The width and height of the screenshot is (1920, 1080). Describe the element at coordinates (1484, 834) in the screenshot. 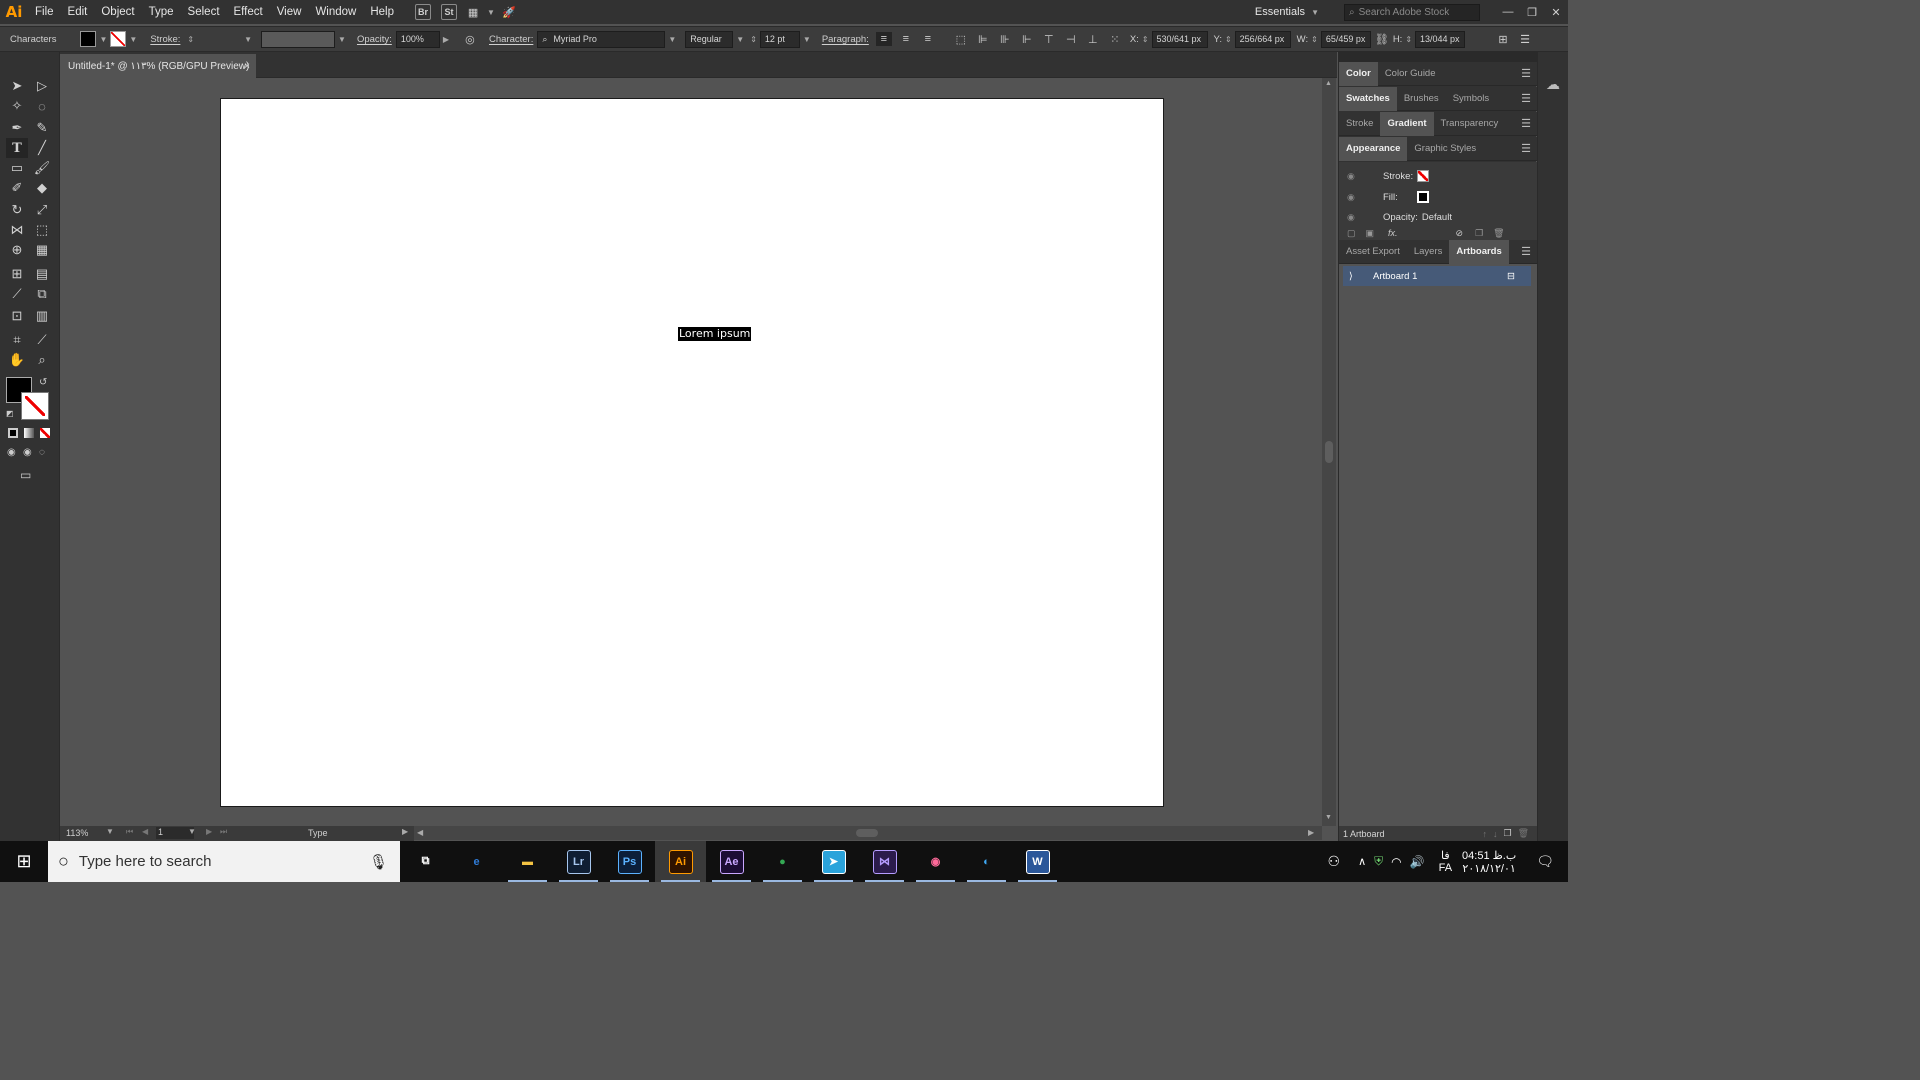

I see `move-up-icon: ↑` at that location.